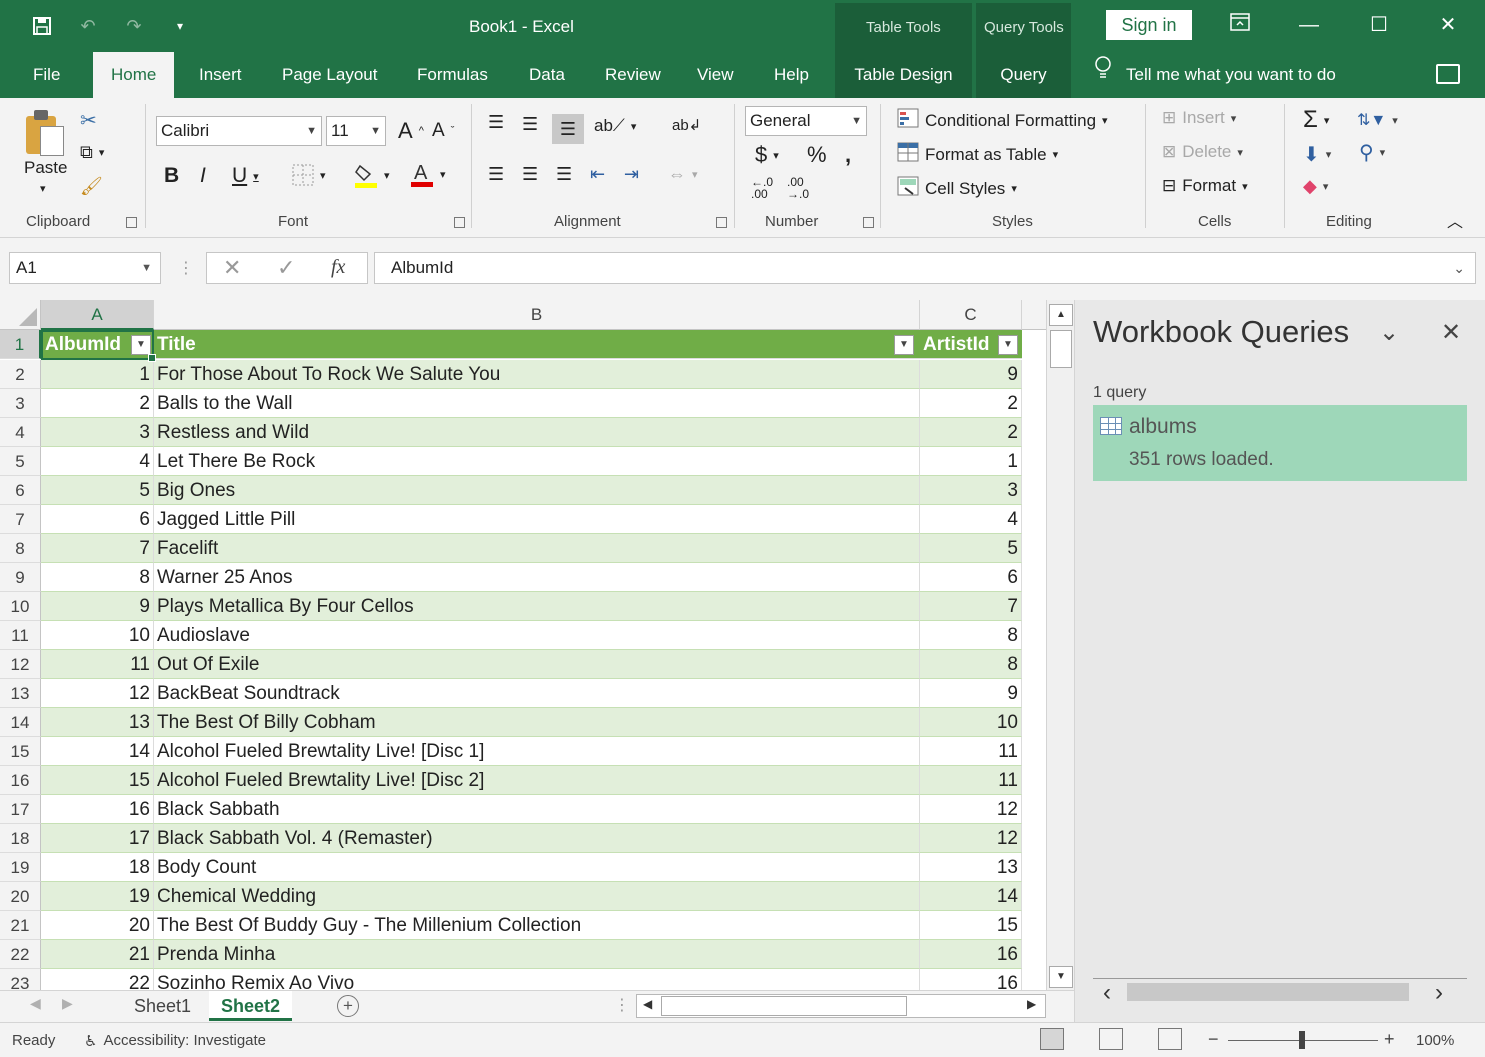 The image size is (1485, 1057). I want to click on redo-icon: ↷, so click(134, 26).